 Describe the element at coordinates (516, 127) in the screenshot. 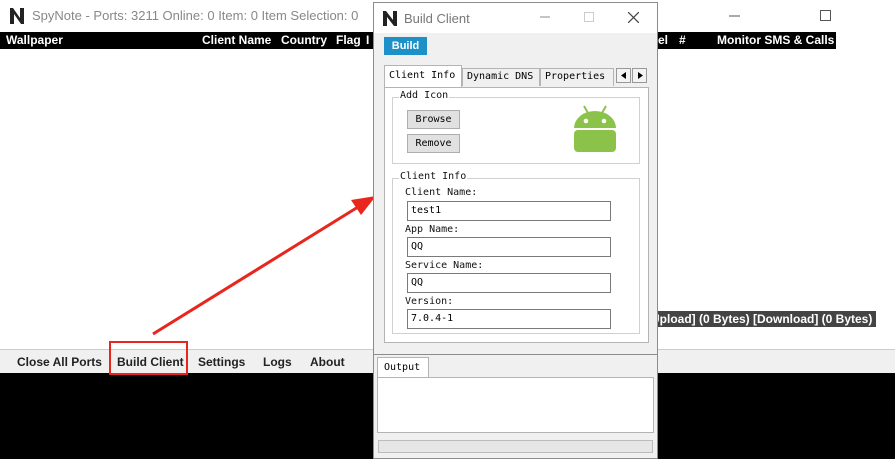

I see `add-icon-group: Add Icon Browse Remove` at that location.